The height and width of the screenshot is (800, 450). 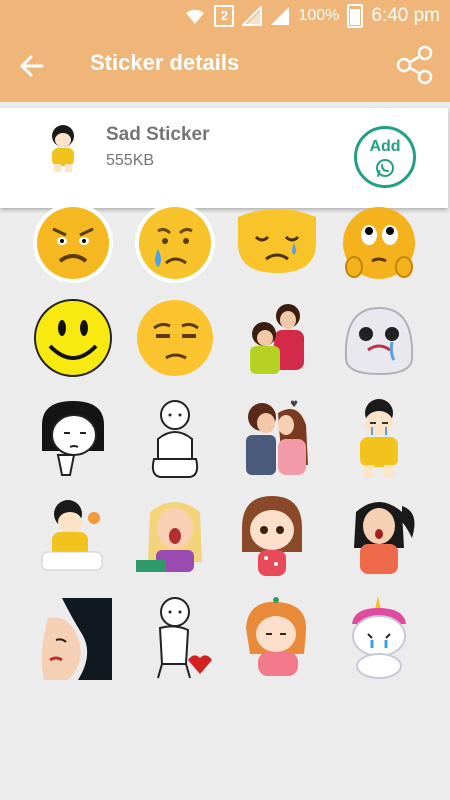 What do you see at coordinates (158, 134) in the screenshot?
I see `pack-name: Sad Sticker` at bounding box center [158, 134].